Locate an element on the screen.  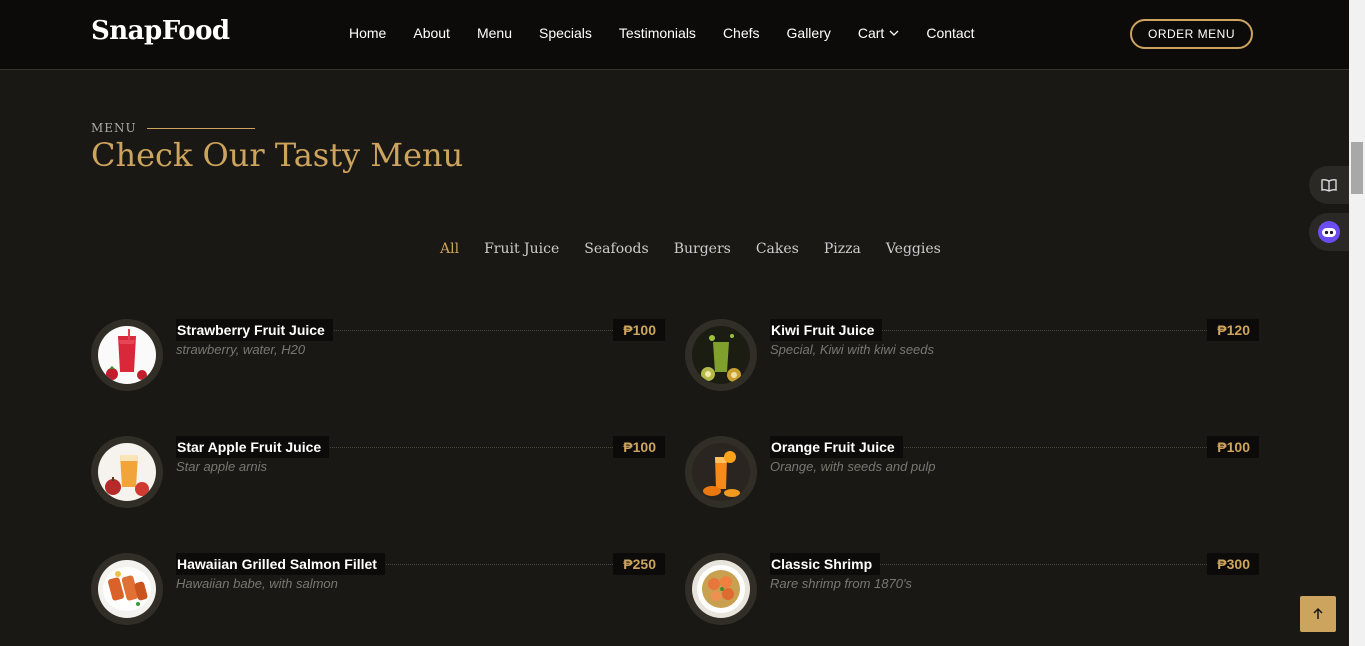
menu-item-name: Orange Fruit Juice is located at coordinates (836, 447).